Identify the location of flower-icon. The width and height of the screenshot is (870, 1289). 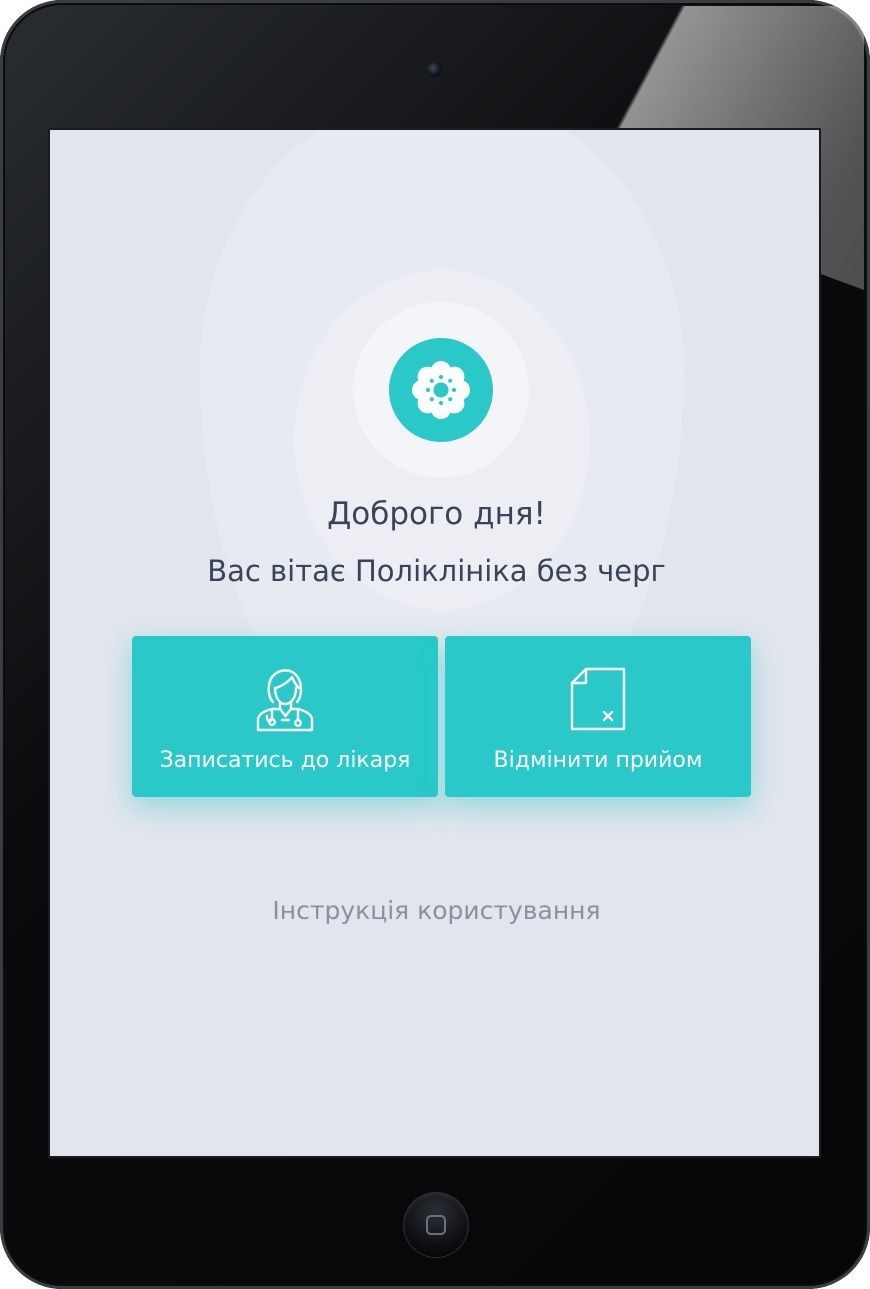
(441, 390).